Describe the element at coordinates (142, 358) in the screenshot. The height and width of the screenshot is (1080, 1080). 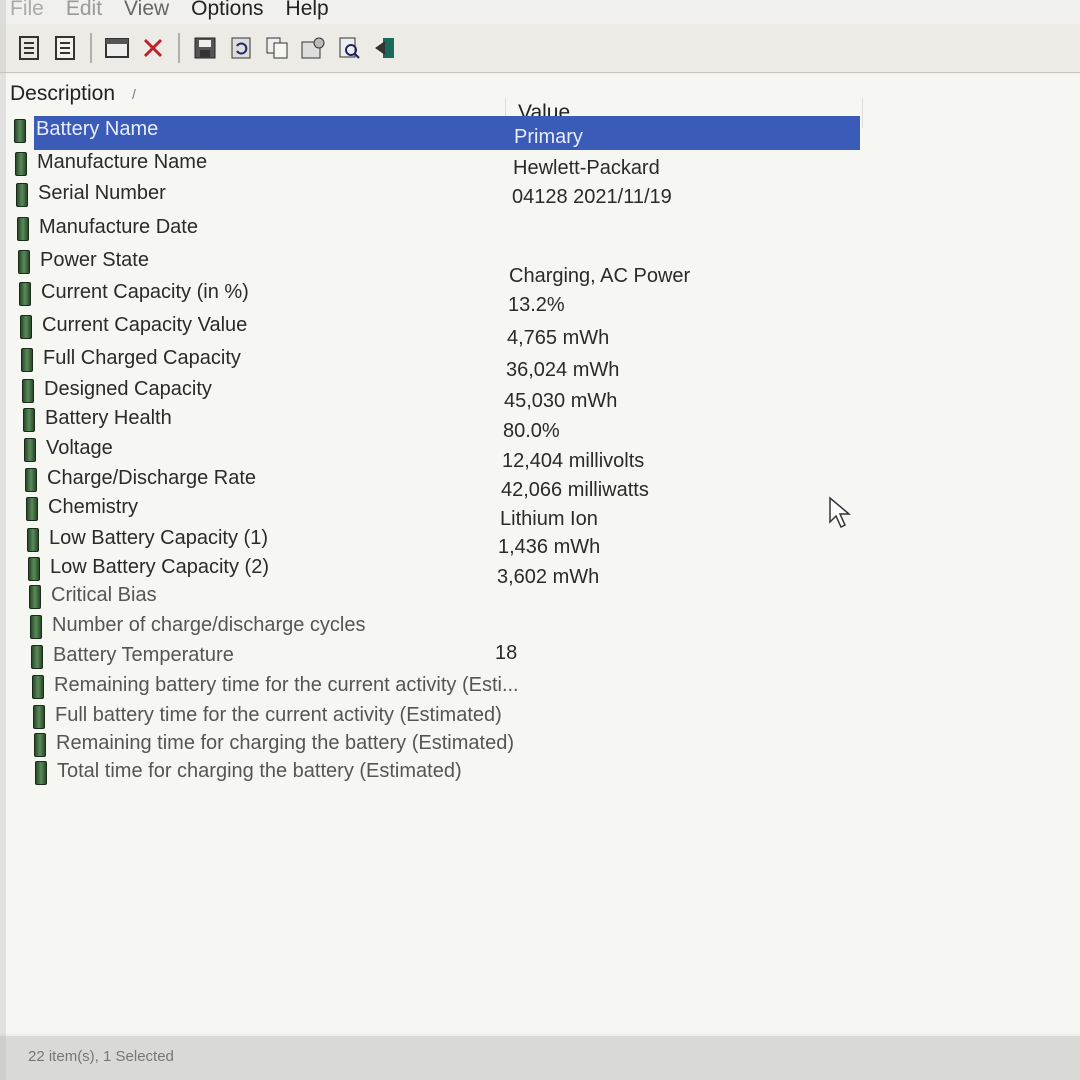
I see `row-description: Full Charged Capacity` at that location.